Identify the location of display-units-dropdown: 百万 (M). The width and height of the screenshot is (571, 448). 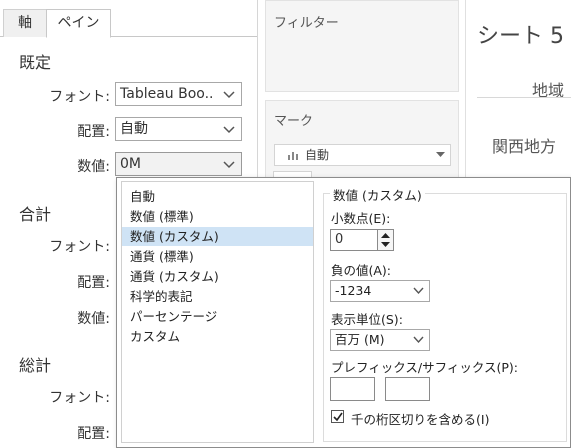
(380, 340).